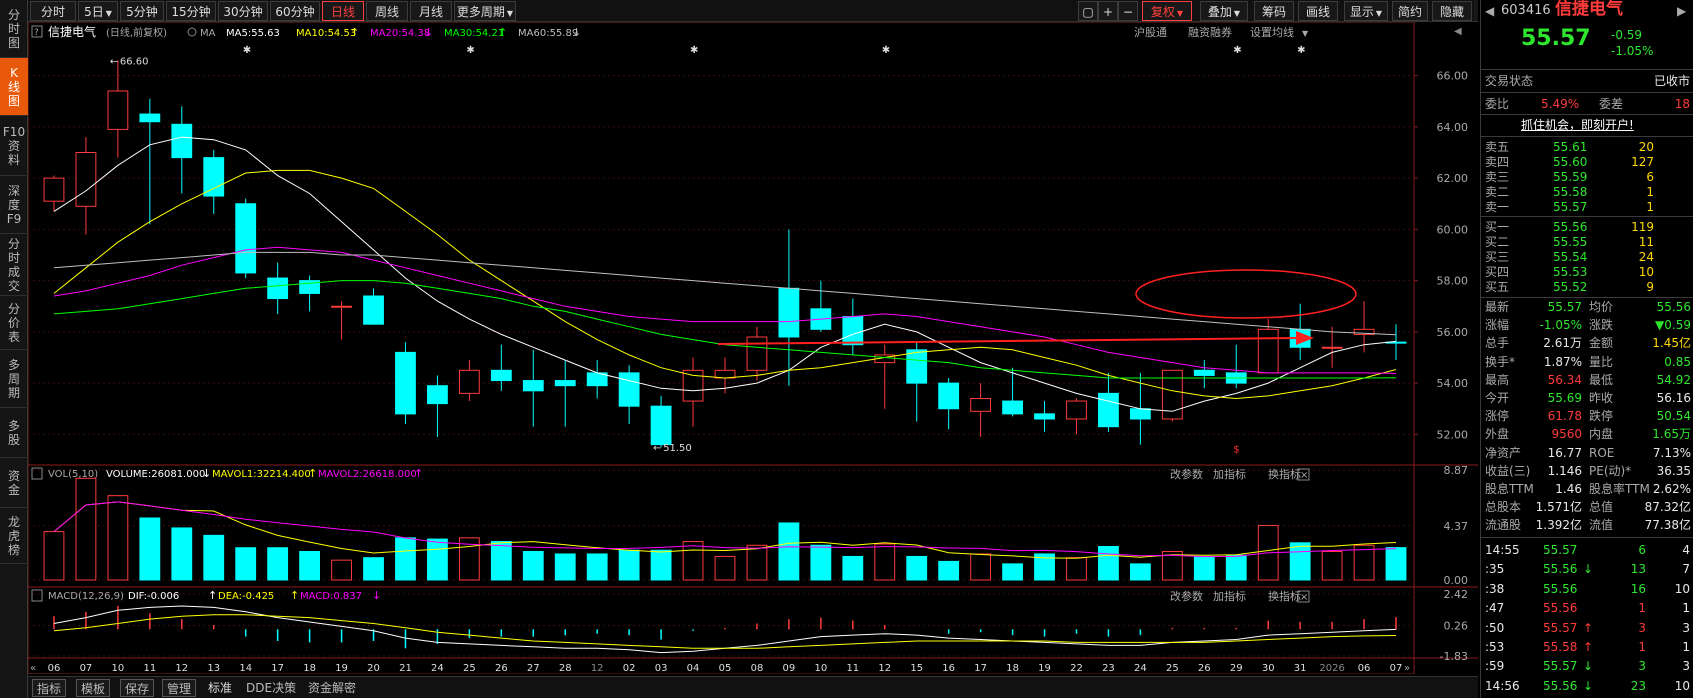 This screenshot has width=1693, height=698. What do you see at coordinates (1577, 125) in the screenshot?
I see `open-account-link: 抓住机会，即刻开户!` at bounding box center [1577, 125].